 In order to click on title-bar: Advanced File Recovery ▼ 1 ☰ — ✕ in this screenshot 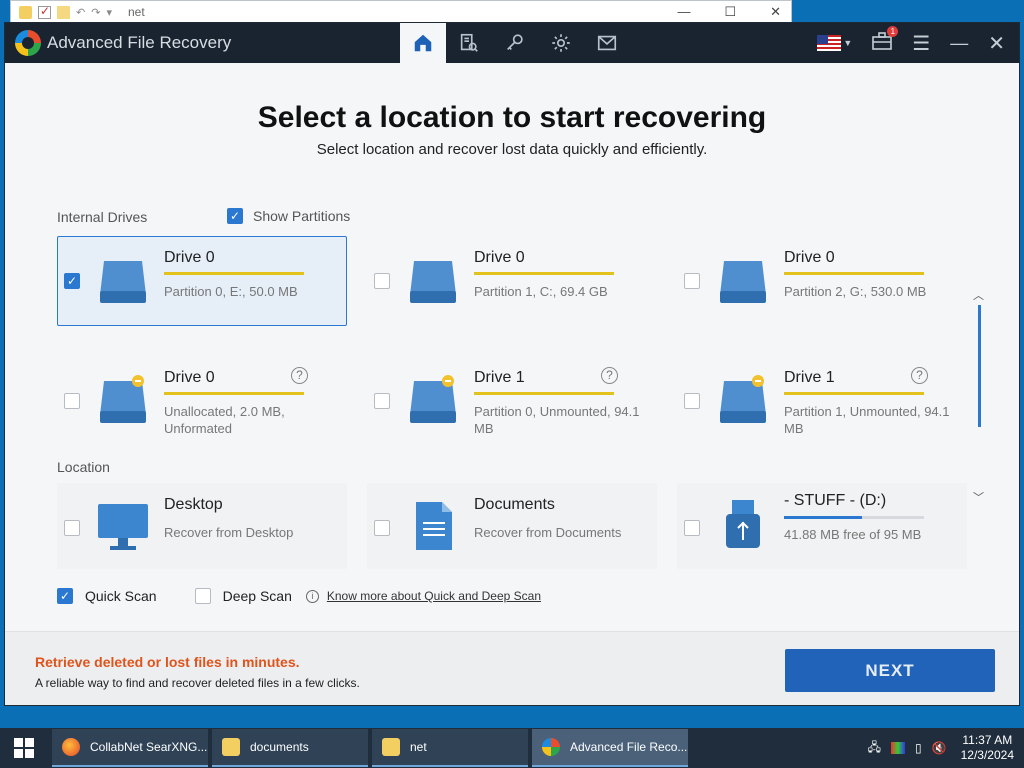, I will do `click(512, 43)`.